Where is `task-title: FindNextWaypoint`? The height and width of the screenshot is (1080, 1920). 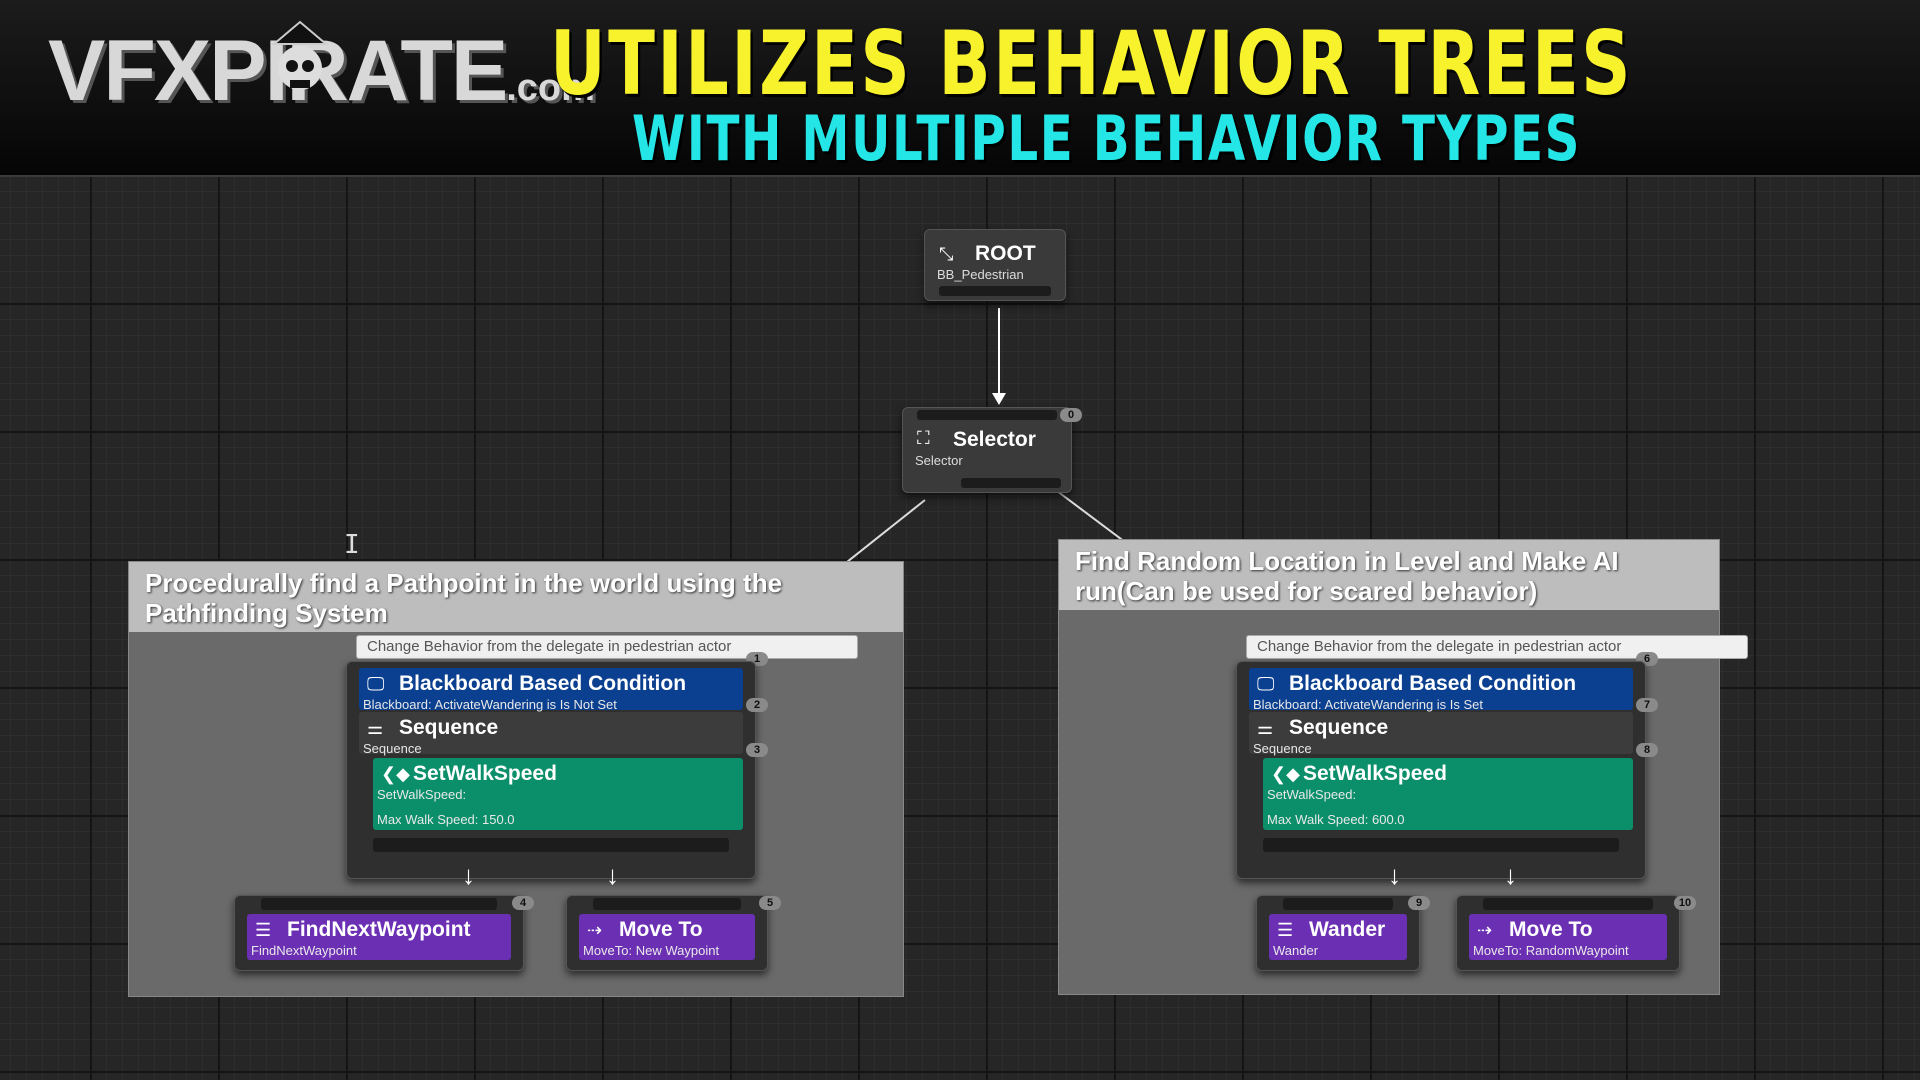 task-title: FindNextWaypoint is located at coordinates (379, 929).